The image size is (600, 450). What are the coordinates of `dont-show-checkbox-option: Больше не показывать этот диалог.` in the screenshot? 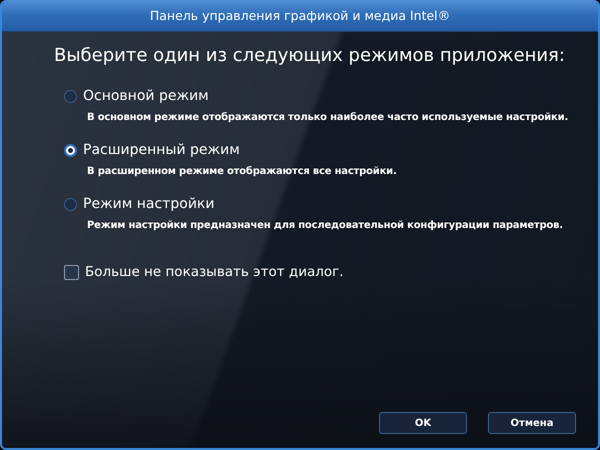 It's located at (204, 272).